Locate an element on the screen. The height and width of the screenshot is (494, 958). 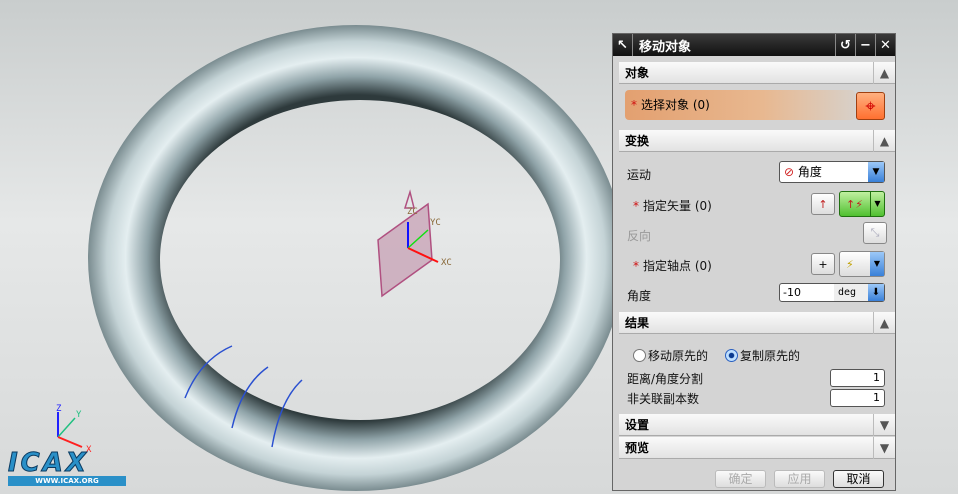
pointer-icon: ↖ is located at coordinates (623, 45).